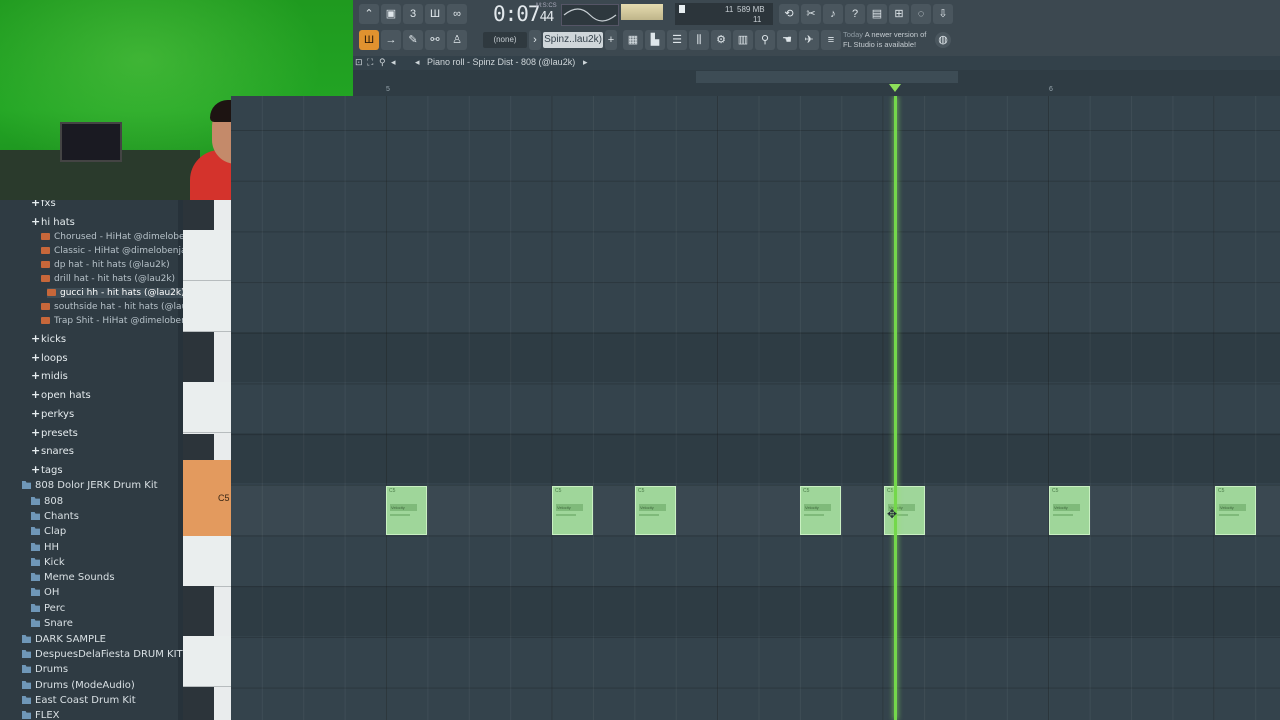 The width and height of the screenshot is (1280, 720). I want to click on touch-keyboard-icon: ☚, so click(787, 40).